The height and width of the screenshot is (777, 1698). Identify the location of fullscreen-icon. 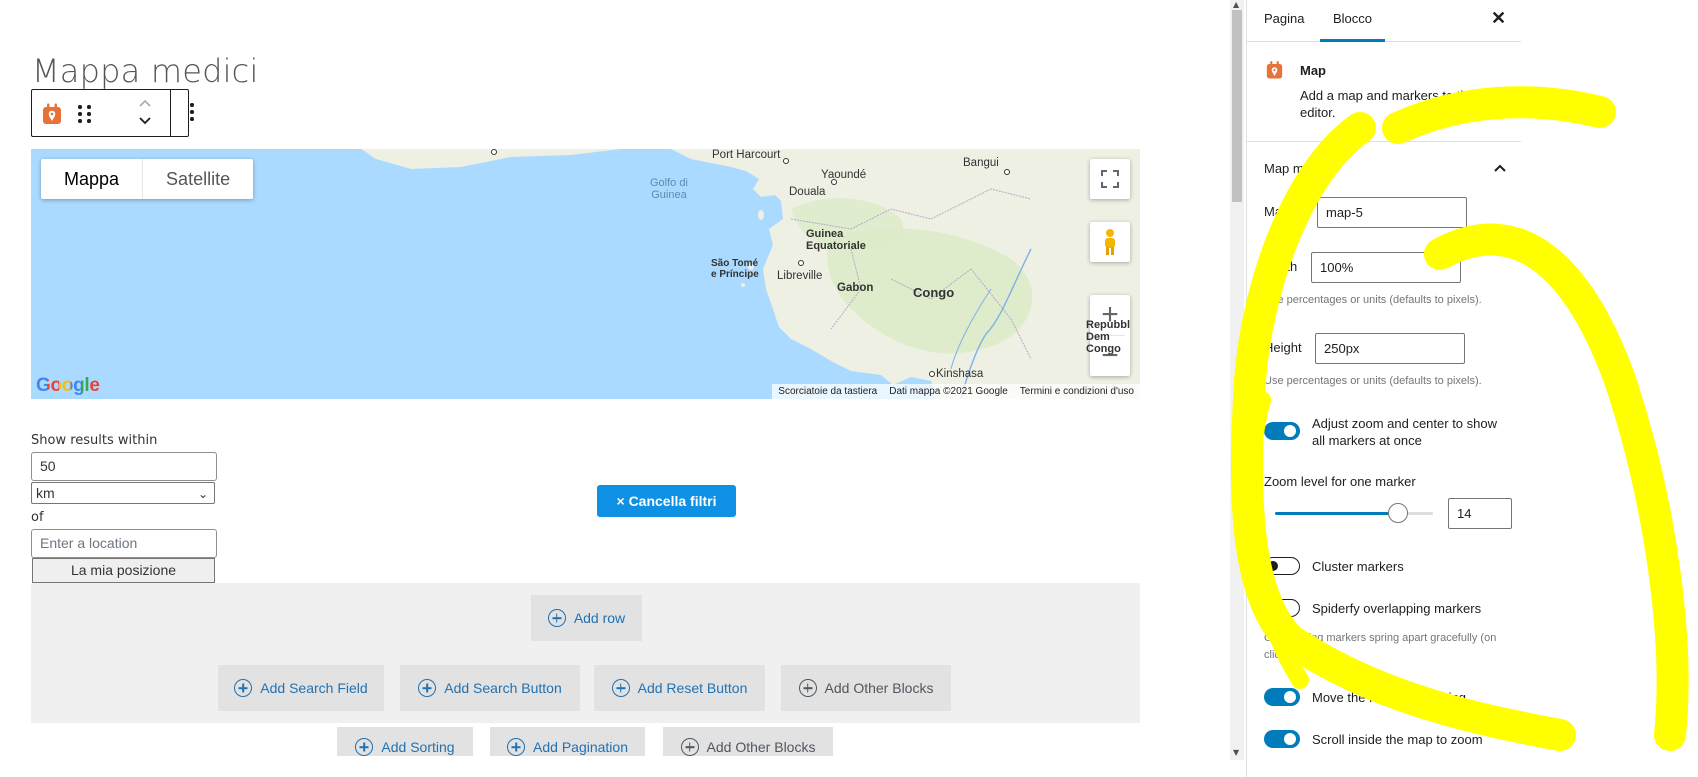
(1110, 179).